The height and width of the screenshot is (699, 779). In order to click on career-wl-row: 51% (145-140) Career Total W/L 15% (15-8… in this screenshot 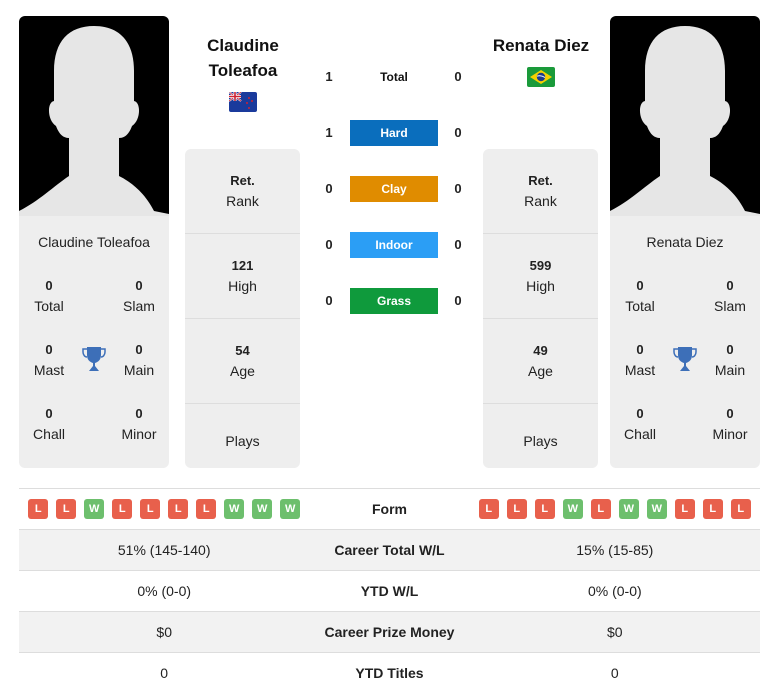, I will do `click(389, 550)`.